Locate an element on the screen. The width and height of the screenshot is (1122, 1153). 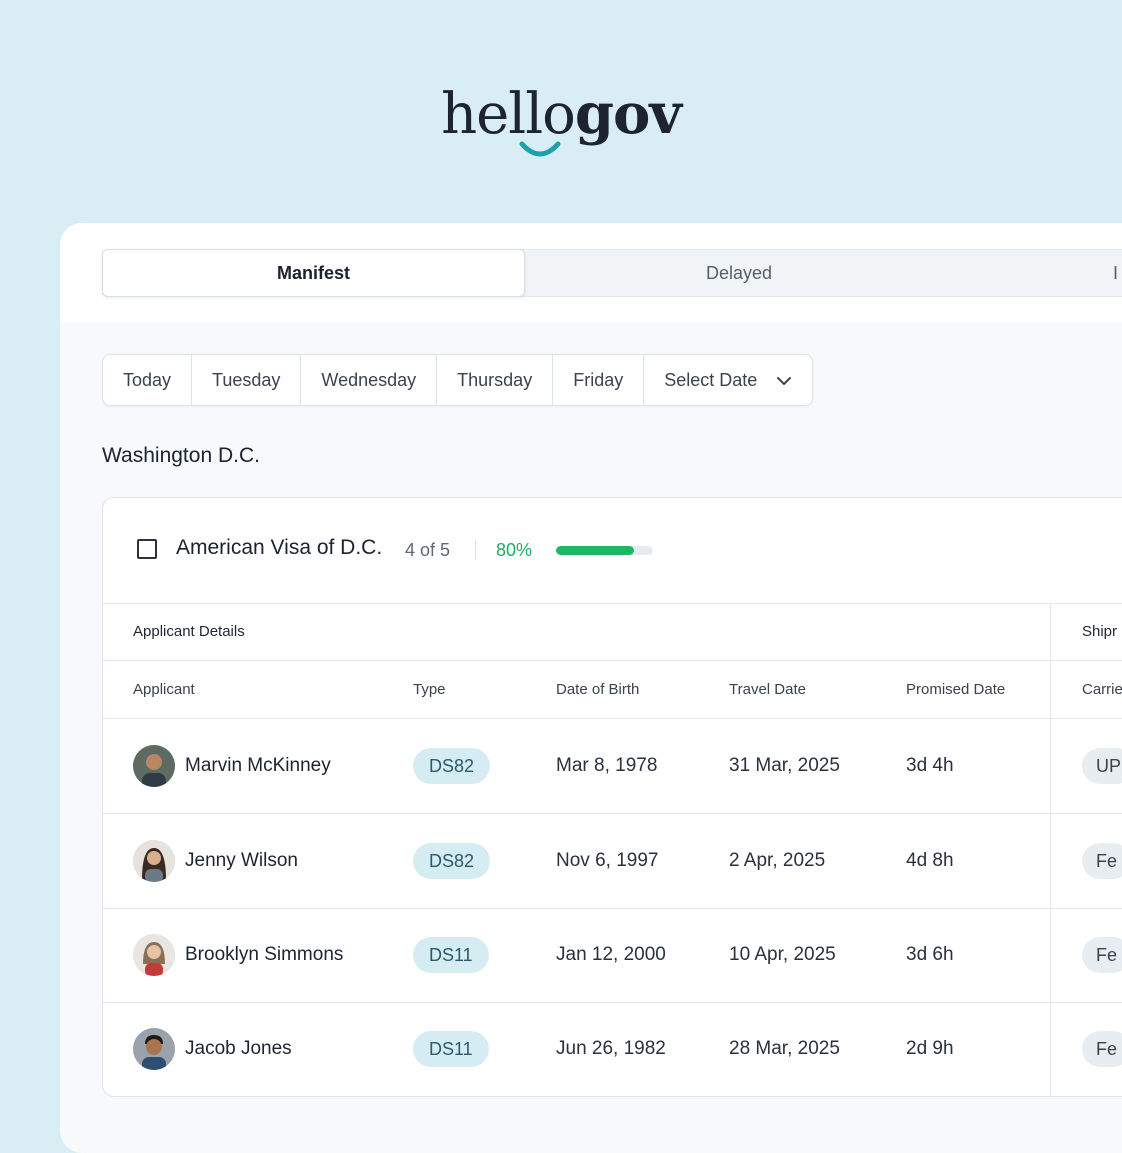
hellogov-logo: hellogov is located at coordinates (561, 114).